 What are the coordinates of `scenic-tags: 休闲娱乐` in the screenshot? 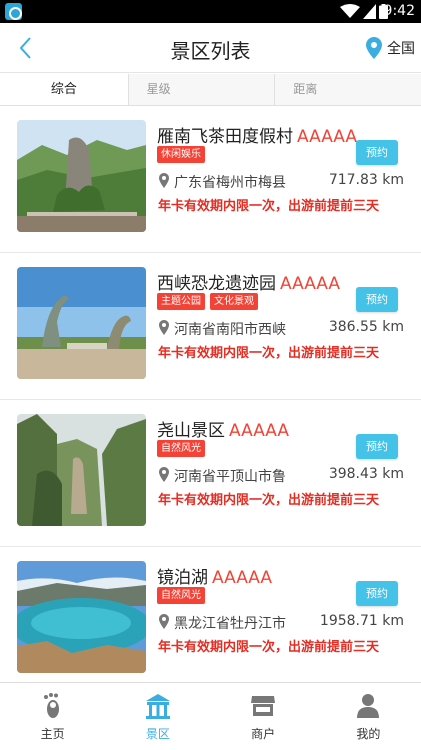 It's located at (183, 154).